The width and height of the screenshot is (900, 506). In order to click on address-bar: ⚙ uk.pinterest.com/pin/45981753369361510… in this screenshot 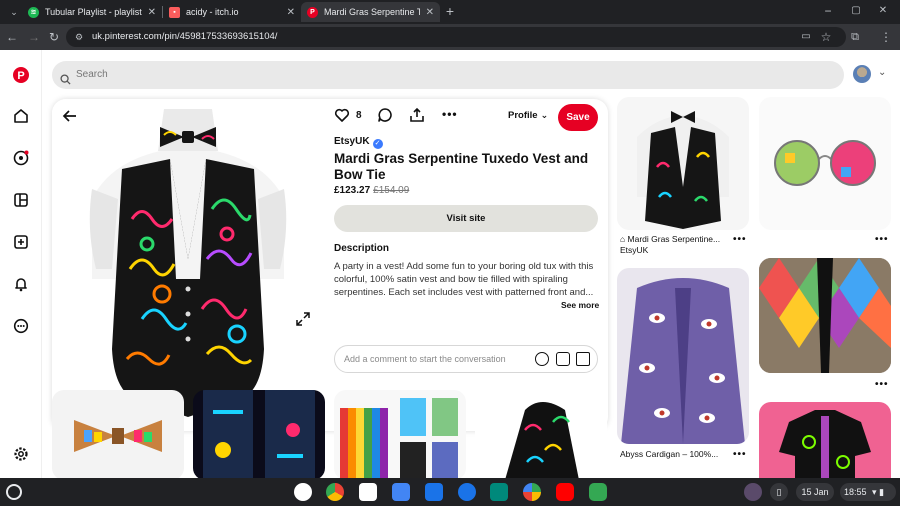, I will do `click(456, 37)`.